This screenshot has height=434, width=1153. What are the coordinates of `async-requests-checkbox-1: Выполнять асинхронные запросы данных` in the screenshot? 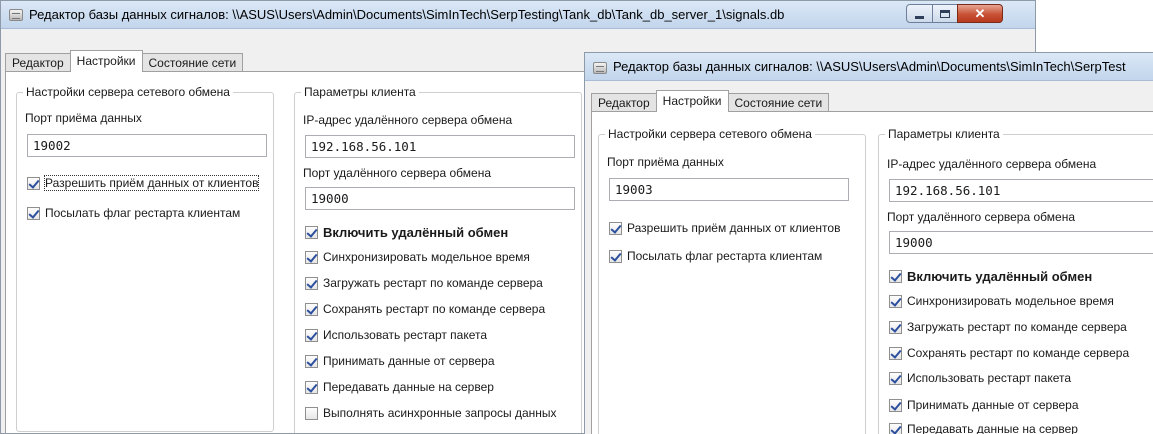 It's located at (431, 413).